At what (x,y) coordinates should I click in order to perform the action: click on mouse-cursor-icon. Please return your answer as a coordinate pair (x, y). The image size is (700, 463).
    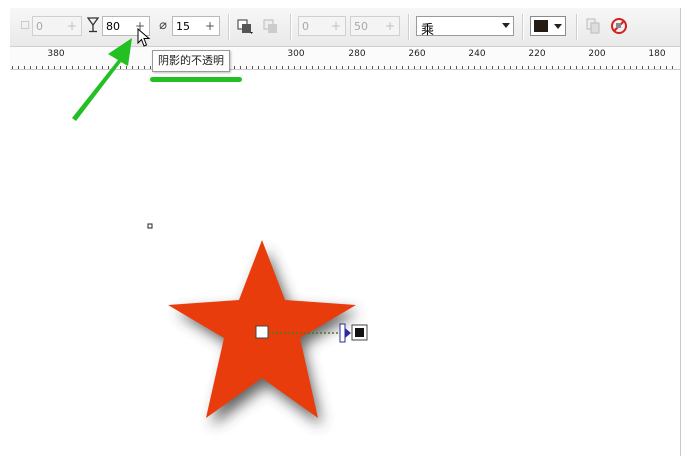
    Looking at the image, I should click on (144, 37).